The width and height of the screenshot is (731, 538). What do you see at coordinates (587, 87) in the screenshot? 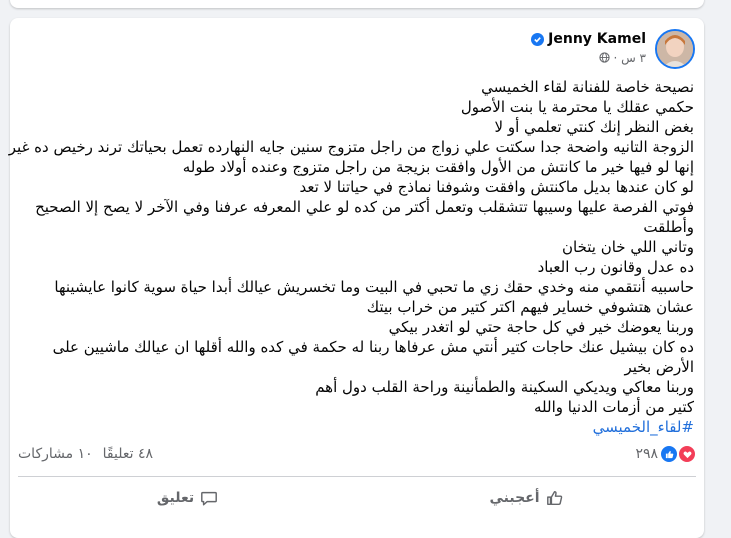
I see `post-line: نصيحة خاصة للفنانة لقاء الخميسي` at bounding box center [587, 87].